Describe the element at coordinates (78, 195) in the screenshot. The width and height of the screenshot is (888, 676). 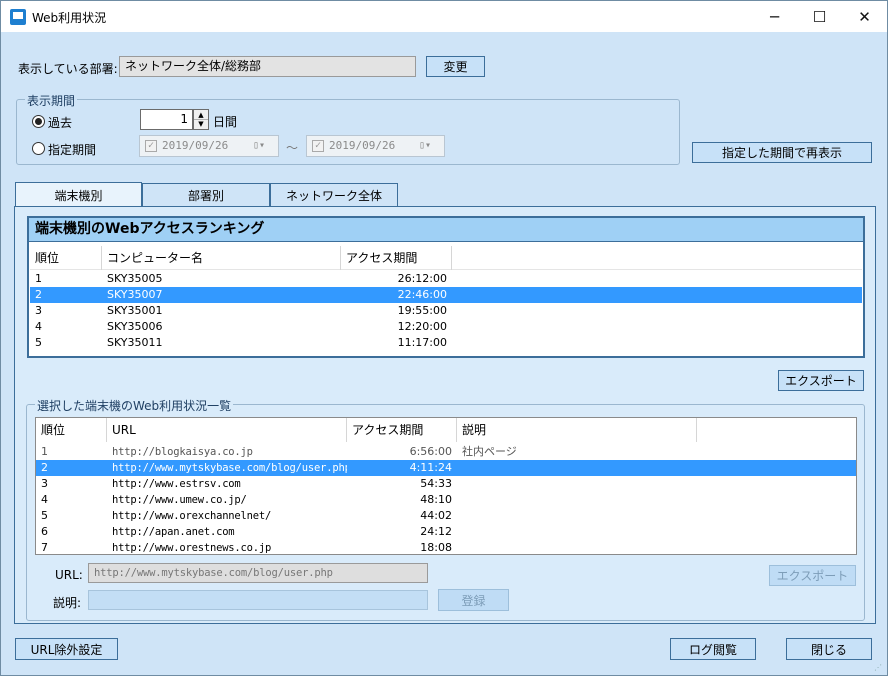
I see `tab-terminal: 端末機別` at that location.